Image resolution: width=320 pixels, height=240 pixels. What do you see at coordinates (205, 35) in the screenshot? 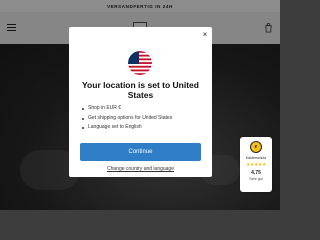
I see `close-icon: ×` at bounding box center [205, 35].